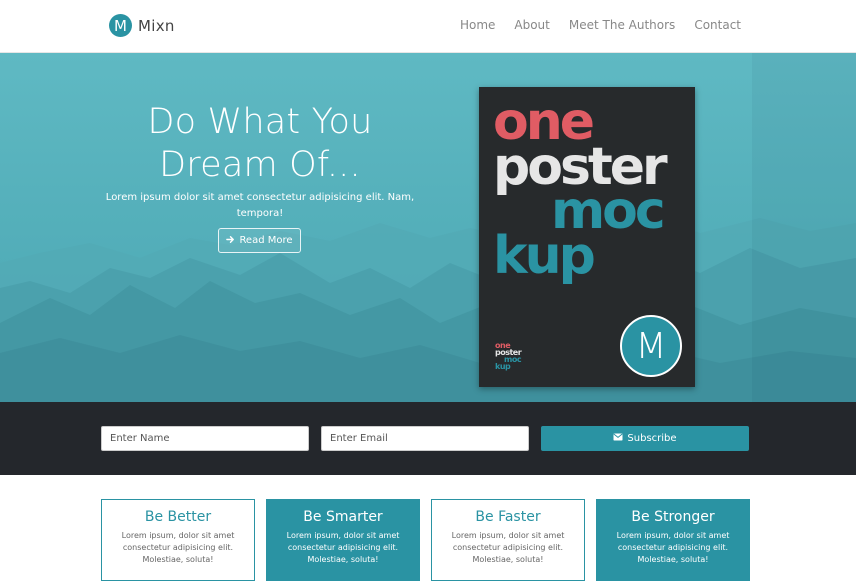 The image size is (856, 585). What do you see at coordinates (477, 25) in the screenshot?
I see `nav-link-home: Home` at bounding box center [477, 25].